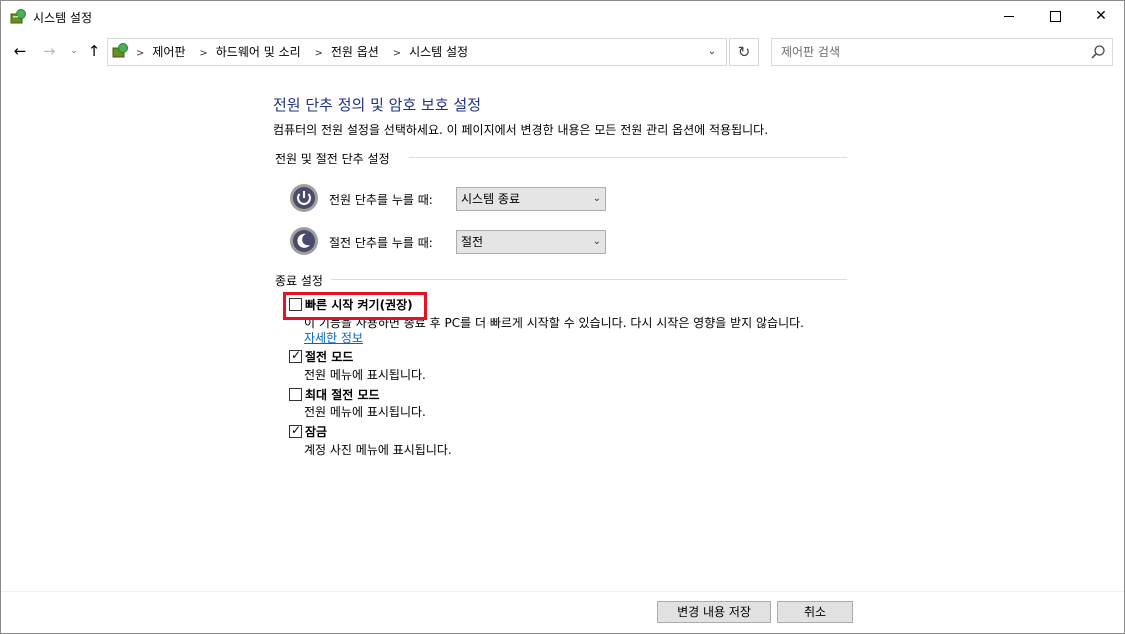 This screenshot has width=1125, height=634. Describe the element at coordinates (355, 306) in the screenshot. I see `fast-startup-highlight-box` at that location.